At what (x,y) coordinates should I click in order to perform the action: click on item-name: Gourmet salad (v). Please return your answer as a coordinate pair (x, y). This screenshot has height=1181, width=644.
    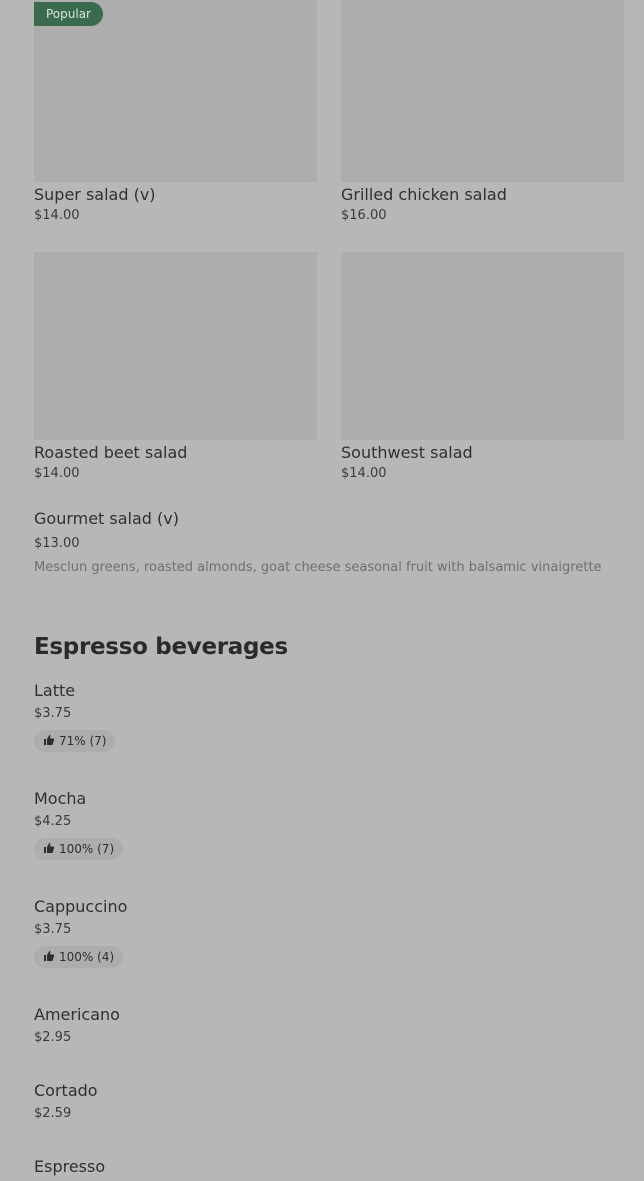
    Looking at the image, I should click on (106, 518).